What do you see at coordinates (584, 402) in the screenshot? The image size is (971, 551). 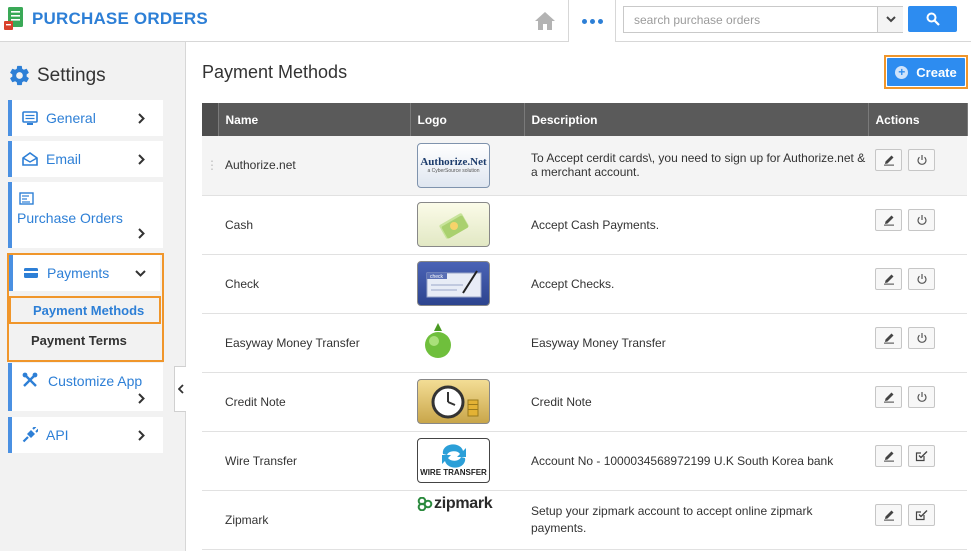 I see `table-row: Credit Note Credit Note` at bounding box center [584, 402].